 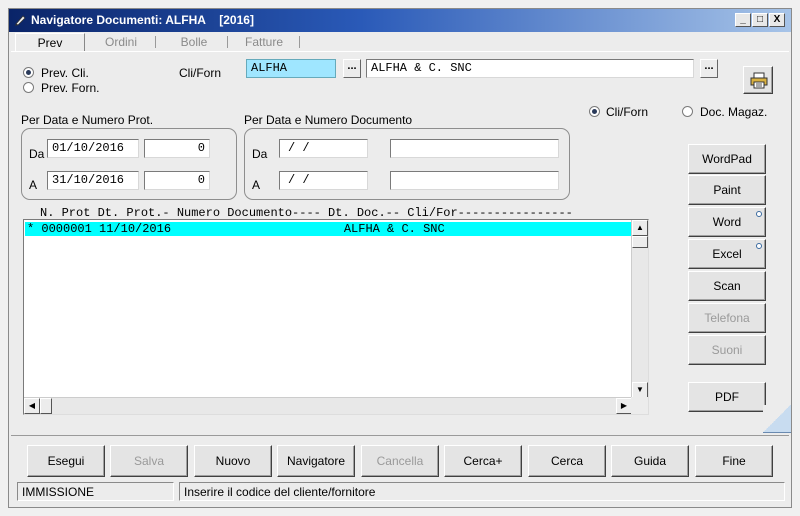 I want to click on scroll-down-button: ▼, so click(x=640, y=390).